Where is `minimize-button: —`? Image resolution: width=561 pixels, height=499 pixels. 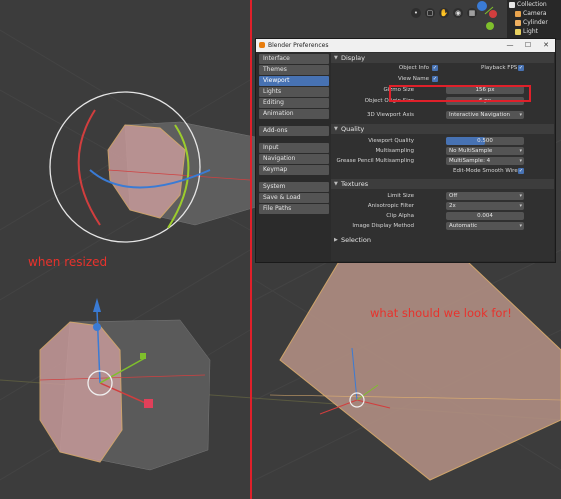
minimize-button: — is located at coordinates (510, 45).